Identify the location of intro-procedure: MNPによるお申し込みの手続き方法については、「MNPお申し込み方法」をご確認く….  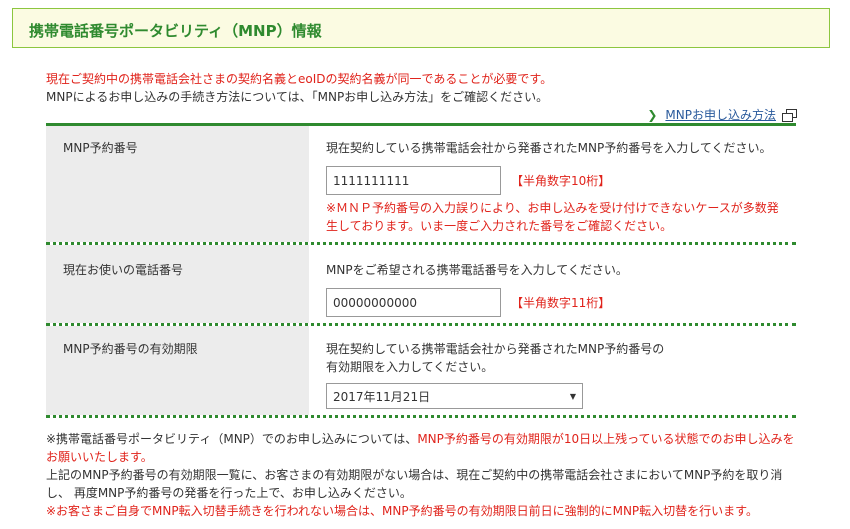
(297, 97).